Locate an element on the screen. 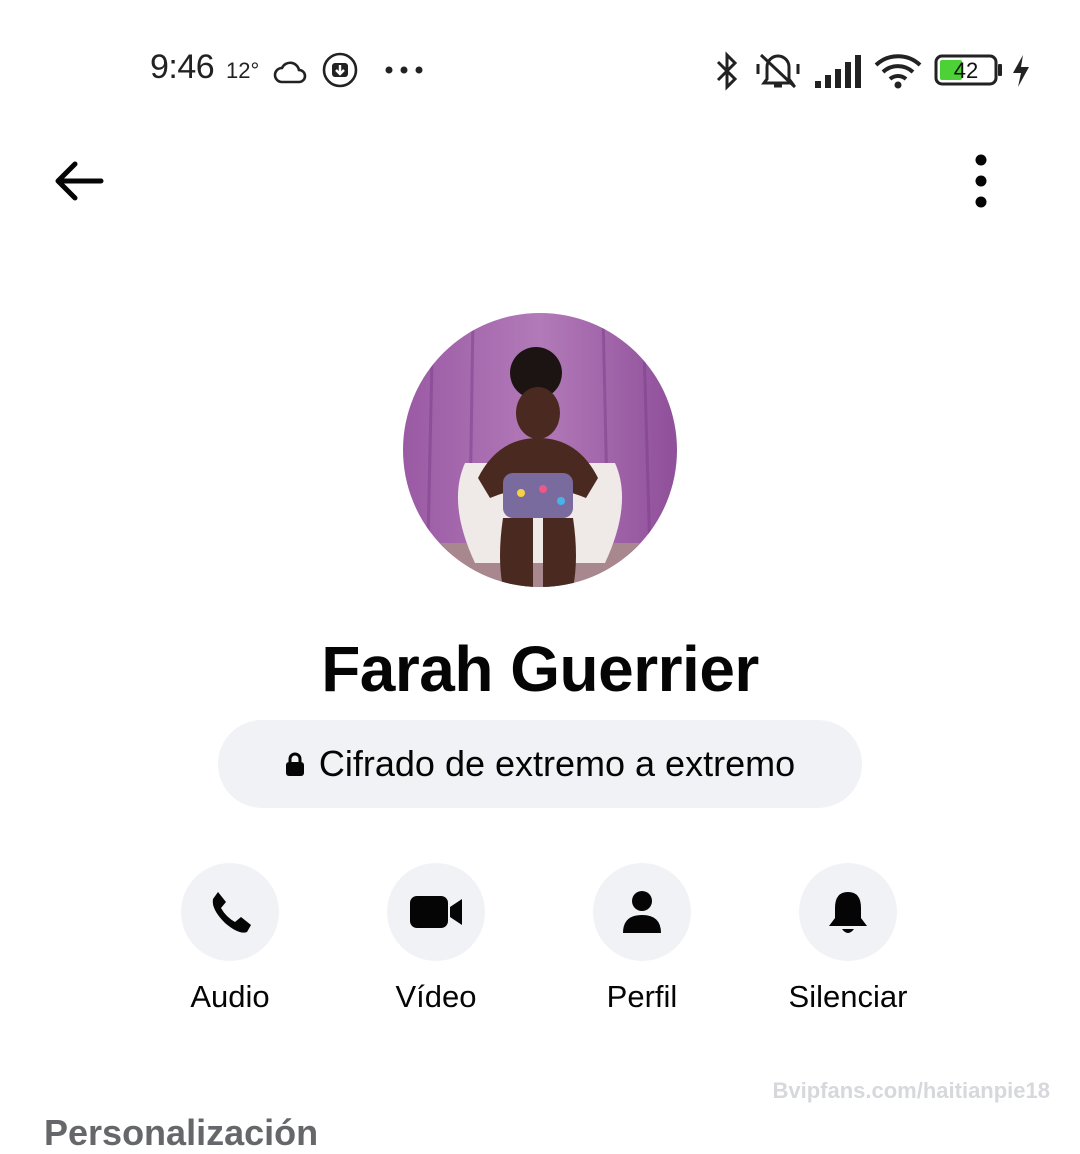  audio-call-action: Audio is located at coordinates (230, 939).